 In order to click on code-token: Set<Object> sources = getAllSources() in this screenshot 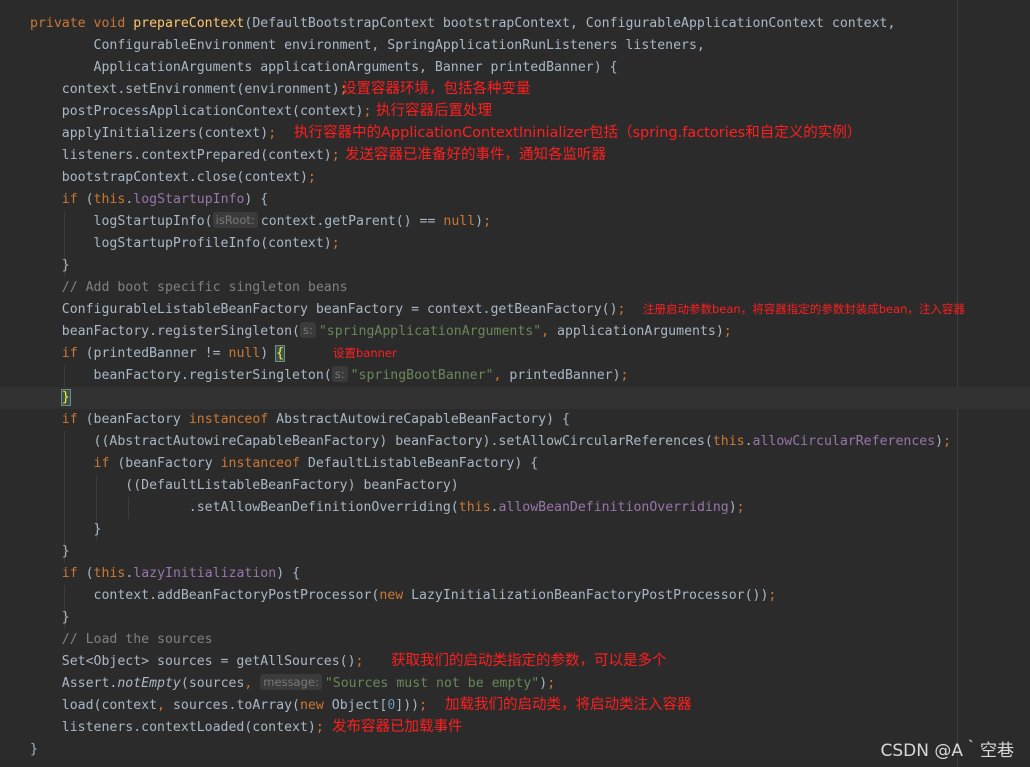, I will do `click(193, 661)`.